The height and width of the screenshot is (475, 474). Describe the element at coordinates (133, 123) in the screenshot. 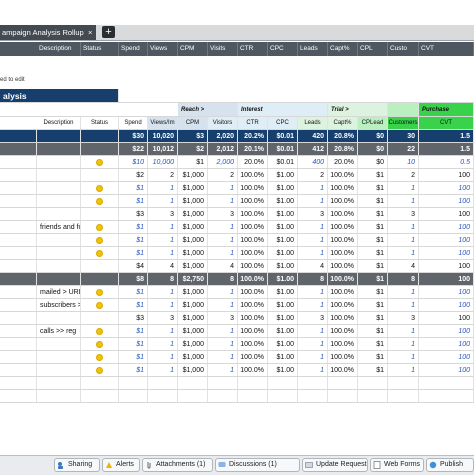

I see `subheader-spend: Spend` at that location.